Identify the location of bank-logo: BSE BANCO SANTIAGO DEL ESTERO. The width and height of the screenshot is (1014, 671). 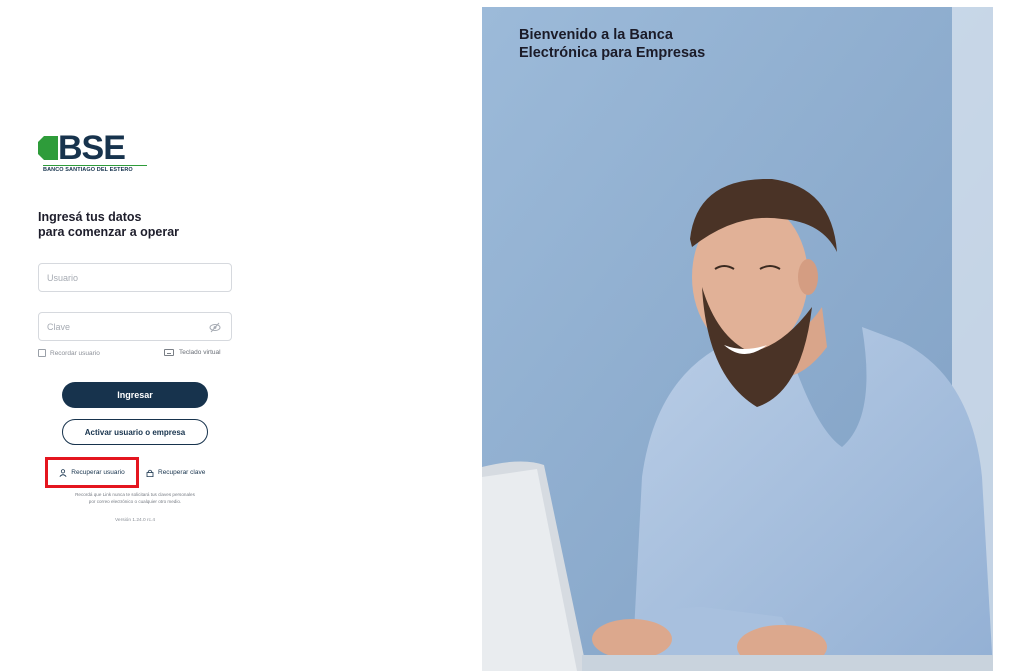
(93, 153).